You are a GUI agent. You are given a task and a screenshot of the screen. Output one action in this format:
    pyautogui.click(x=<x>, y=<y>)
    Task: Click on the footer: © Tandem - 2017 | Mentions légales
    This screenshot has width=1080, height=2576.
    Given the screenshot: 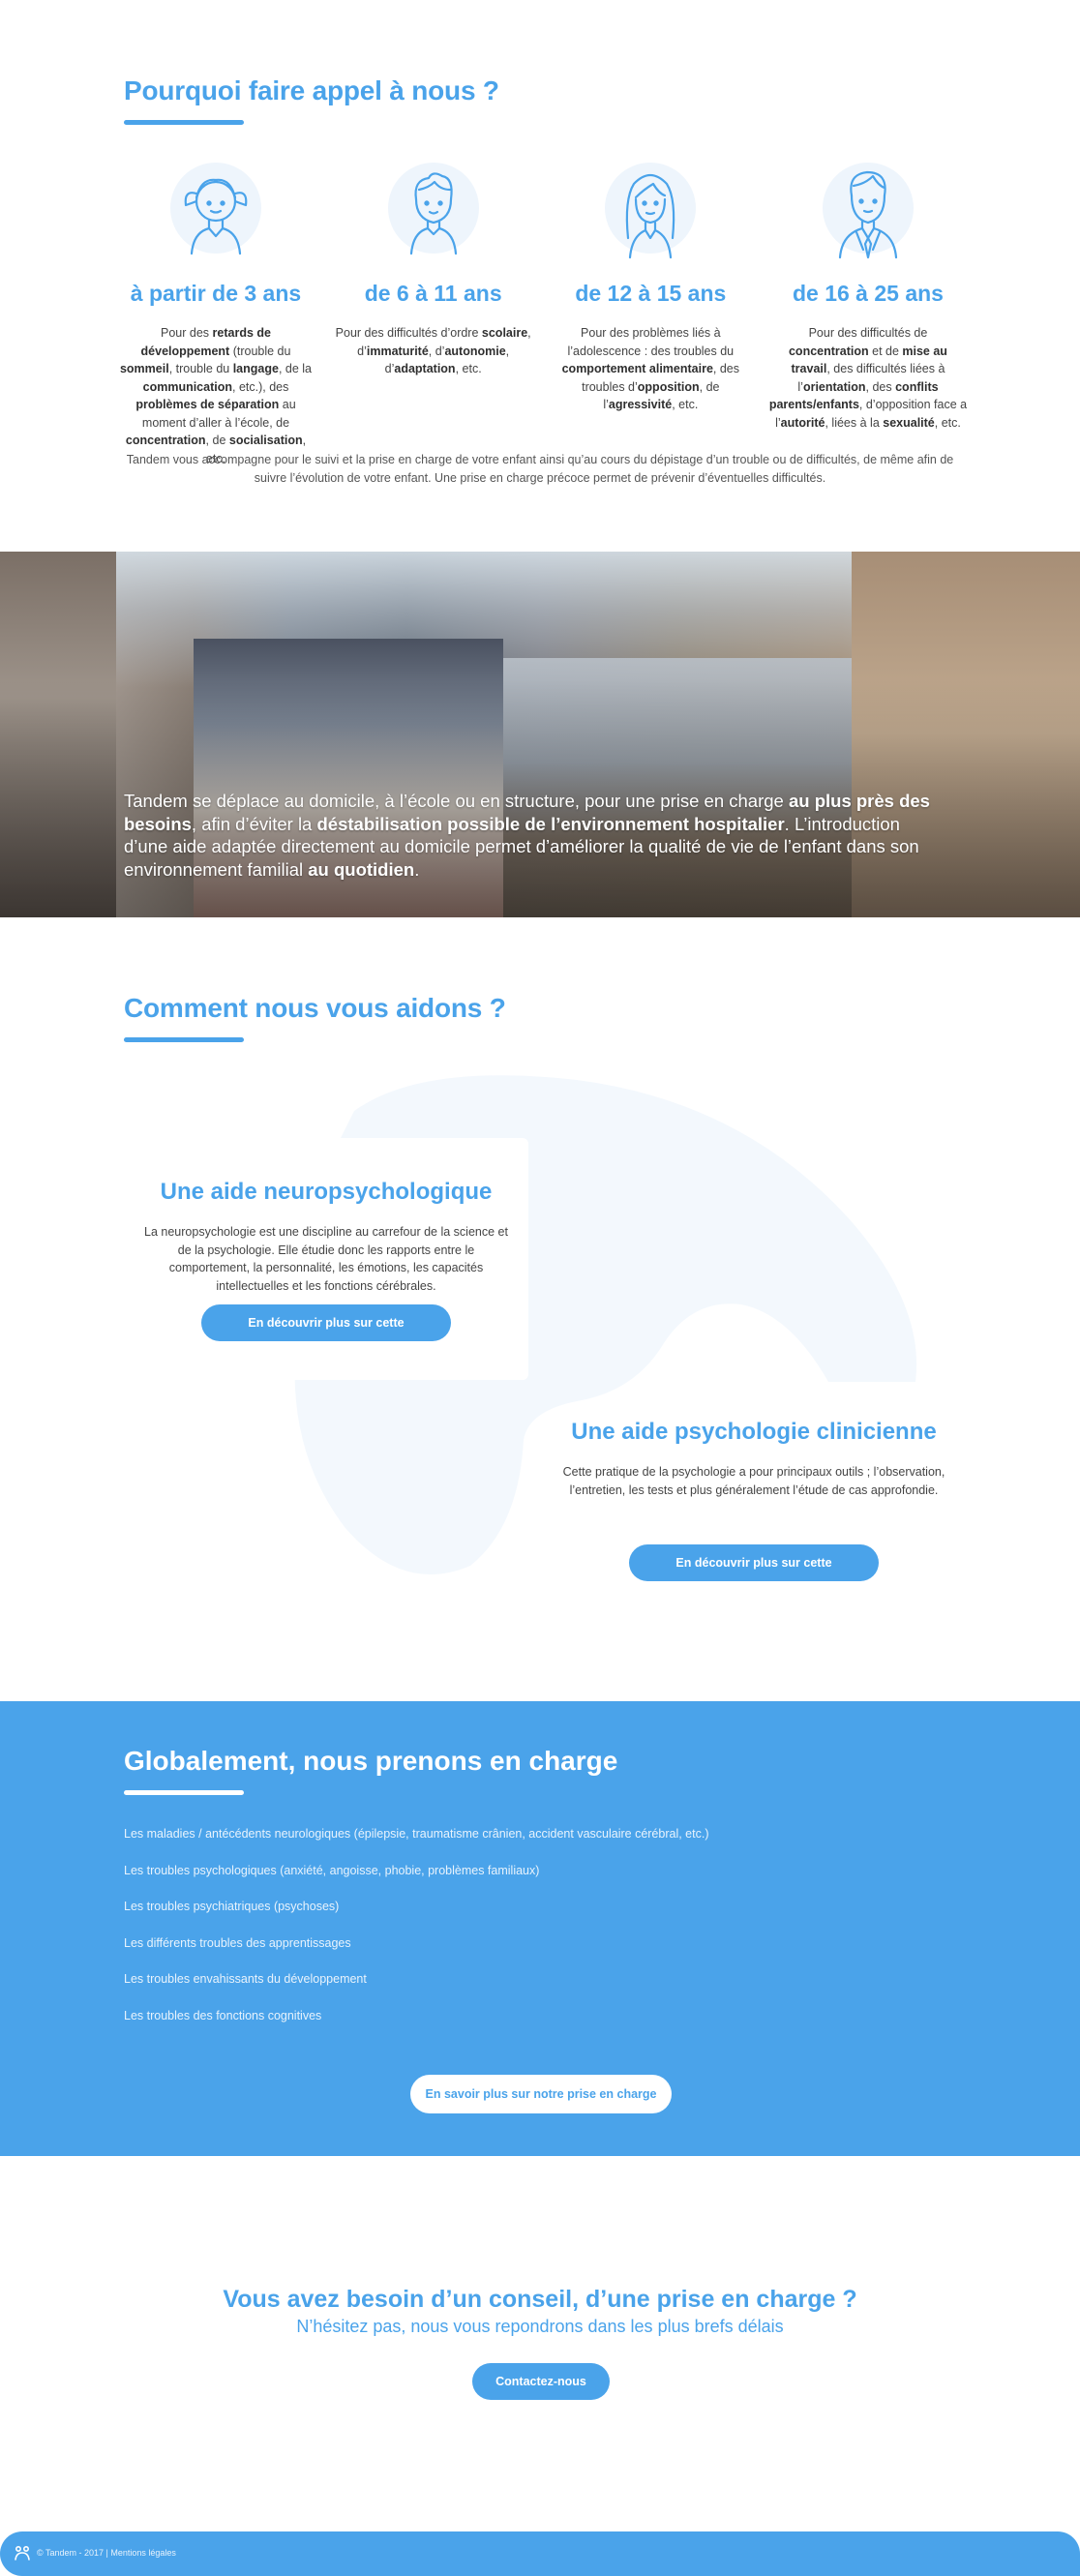 What is the action you would take?
    pyautogui.click(x=540, y=2553)
    